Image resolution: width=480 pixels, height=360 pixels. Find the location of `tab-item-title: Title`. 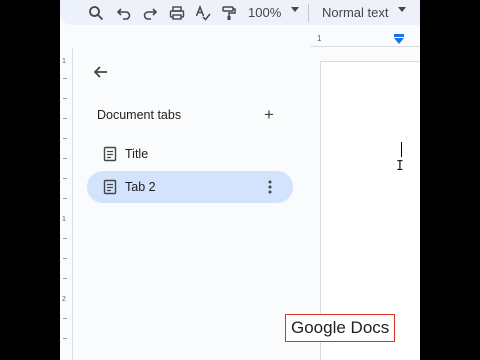

tab-item-title: Title is located at coordinates (190, 154).